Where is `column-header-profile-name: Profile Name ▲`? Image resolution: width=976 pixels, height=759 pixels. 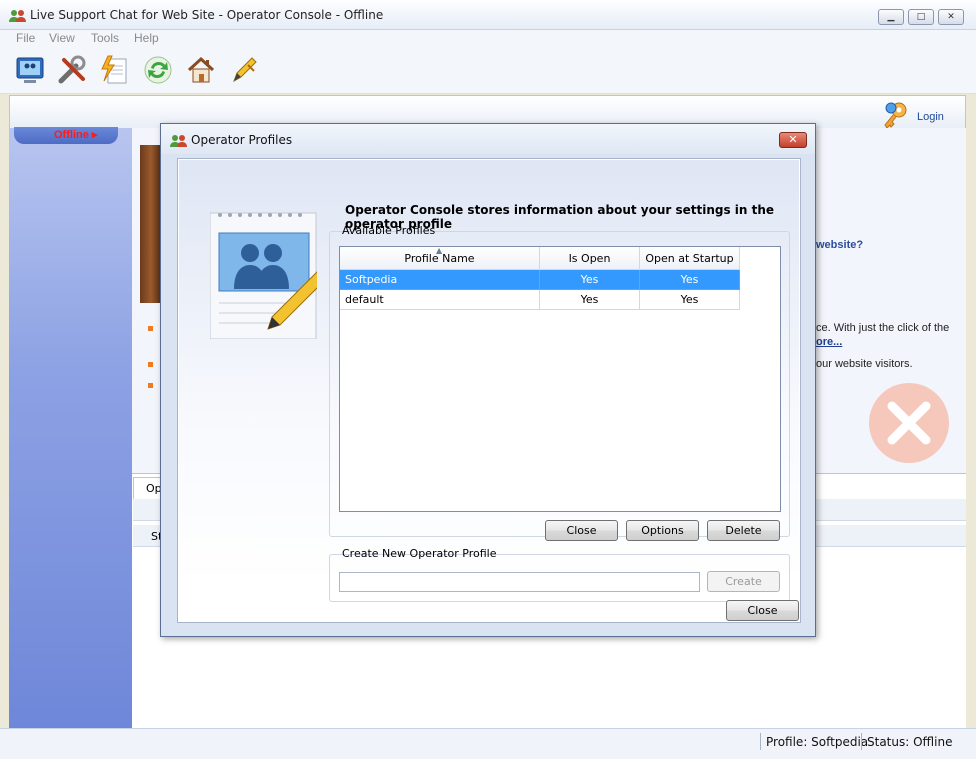
column-header-profile-name: Profile Name ▲ is located at coordinates (440, 258).